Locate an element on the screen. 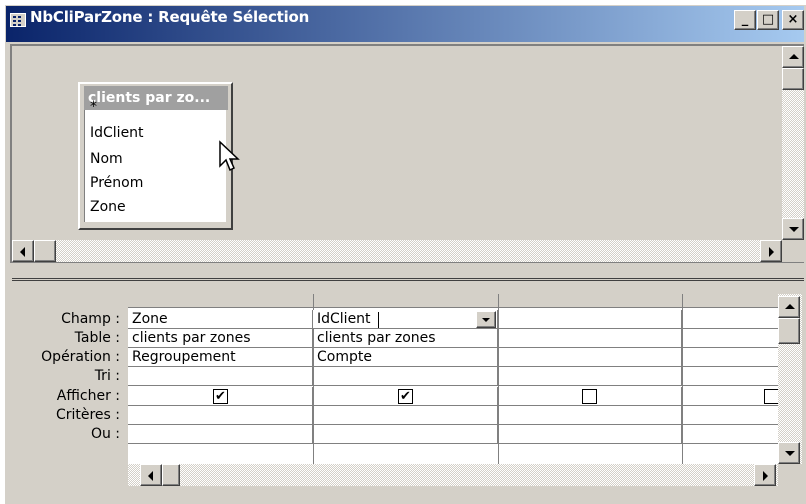  query-icon is located at coordinates (18, 20).